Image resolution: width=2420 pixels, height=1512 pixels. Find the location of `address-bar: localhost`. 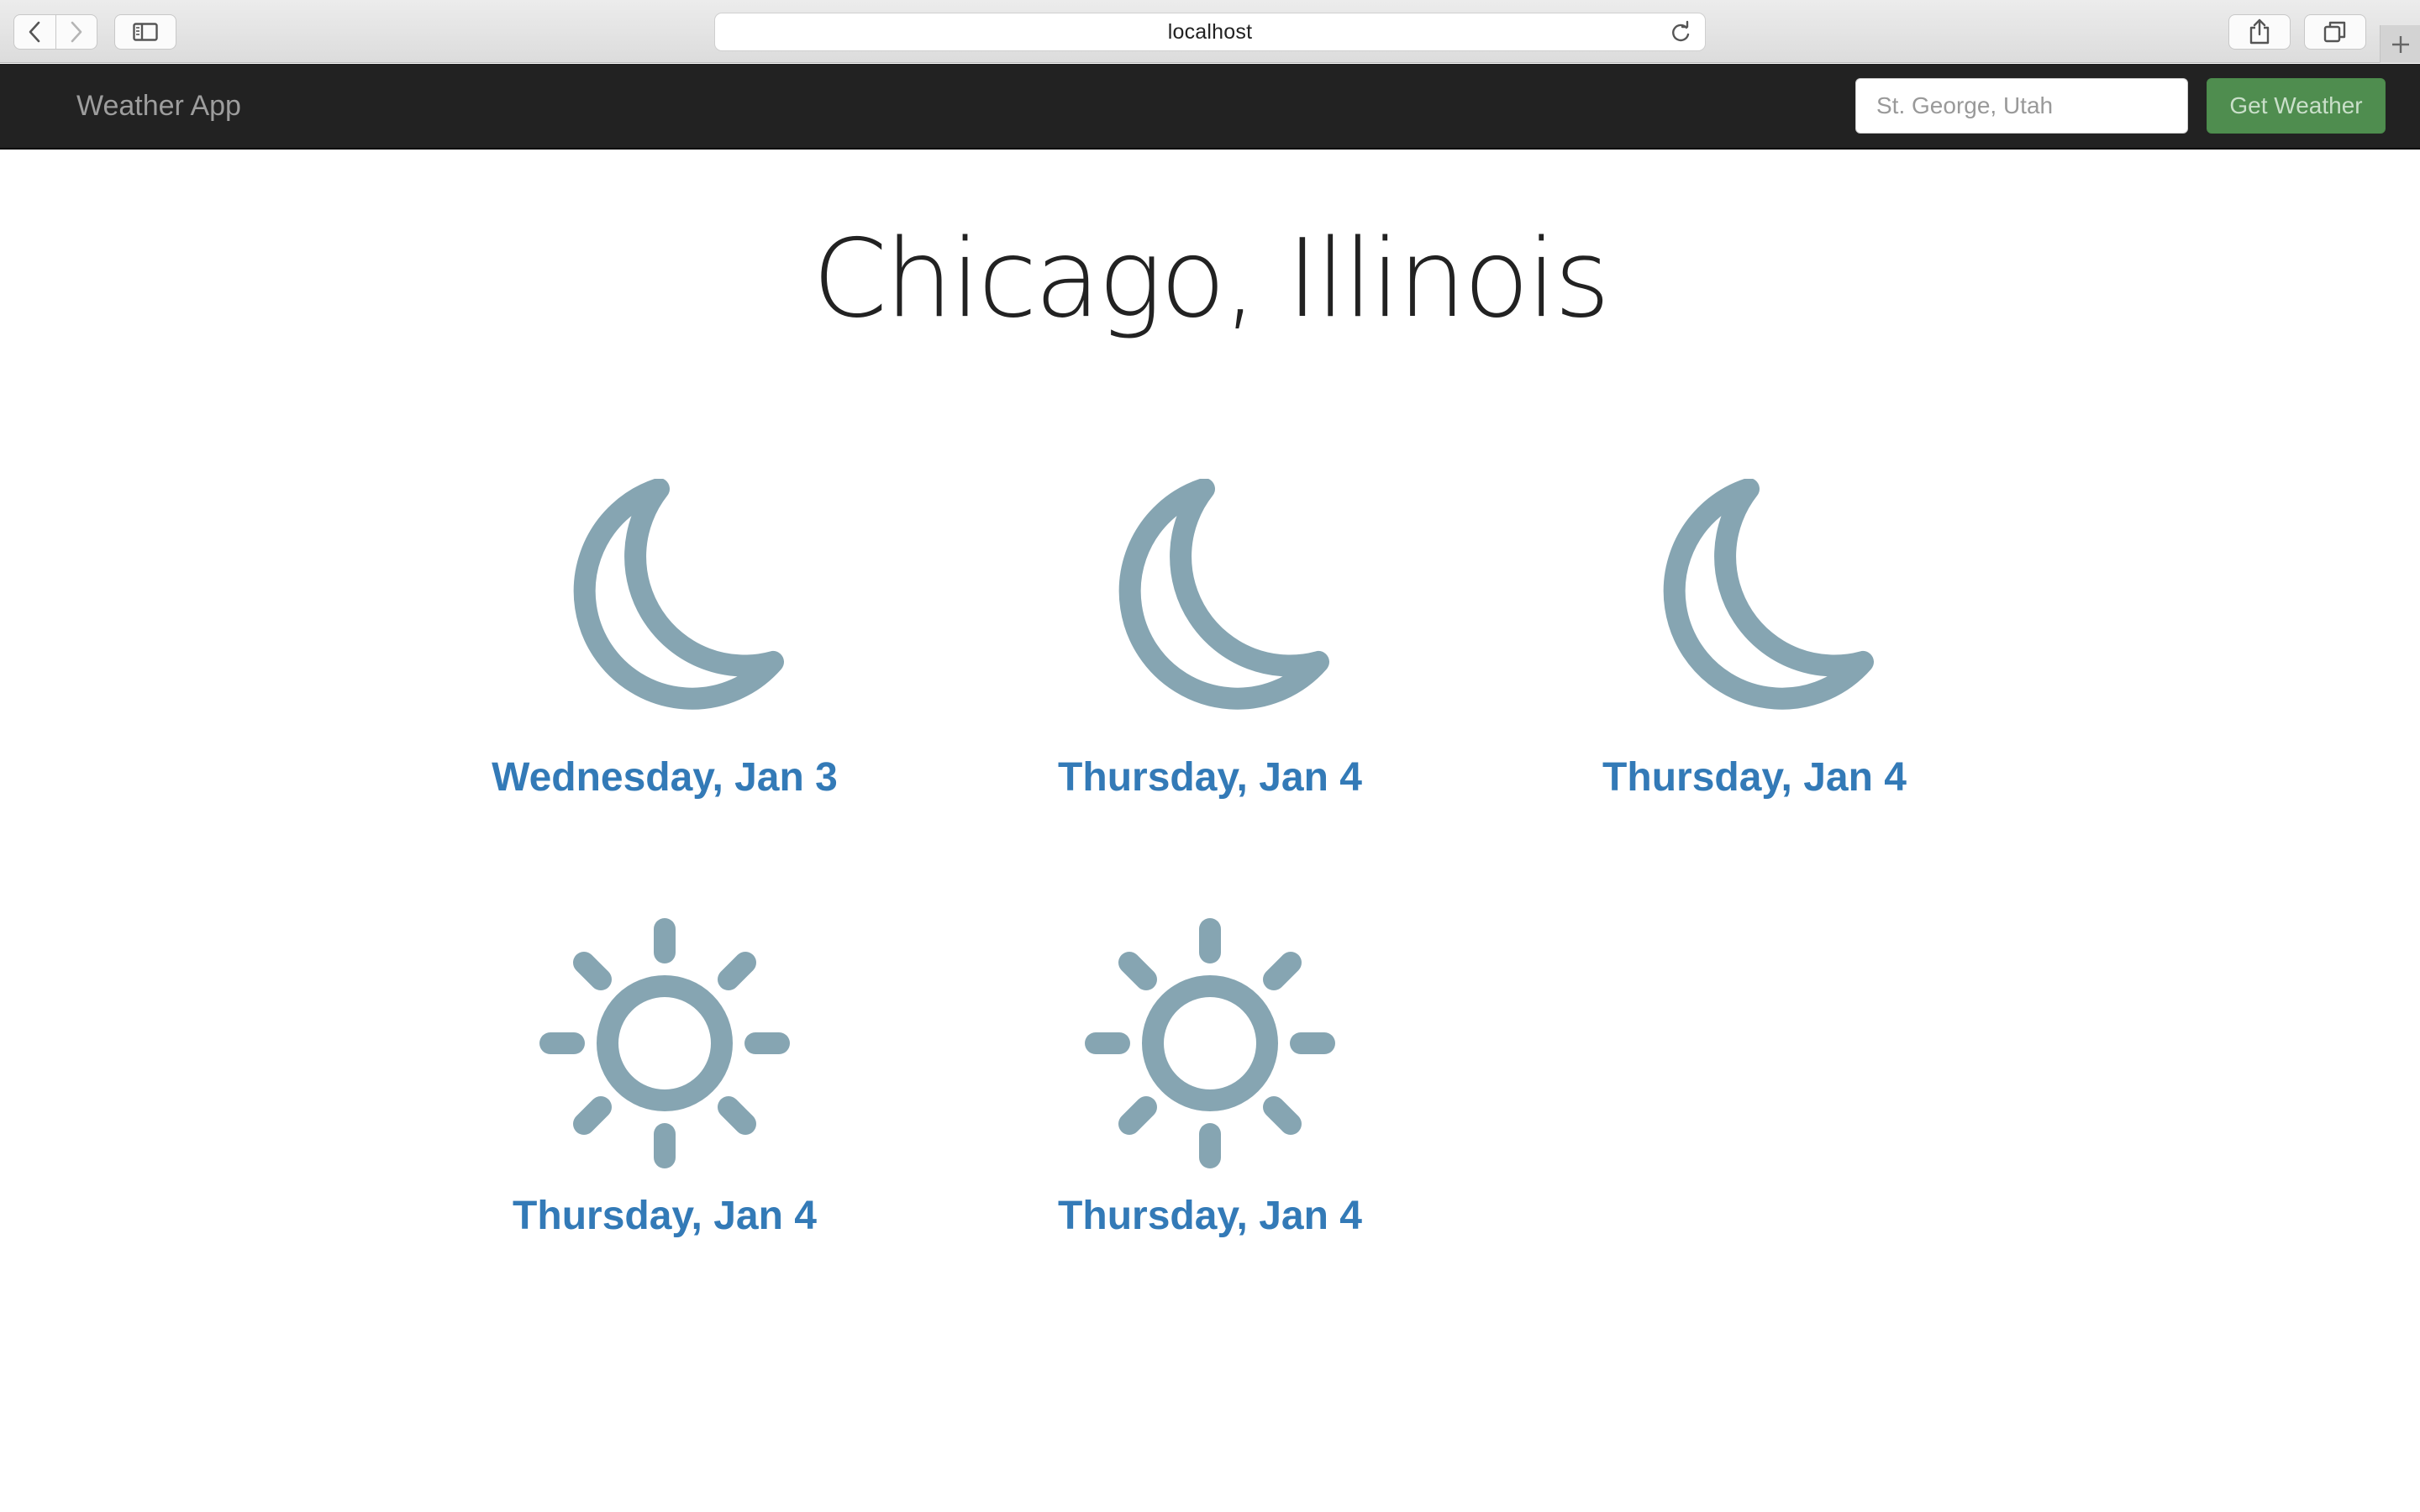

address-bar: localhost is located at coordinates (1210, 32).